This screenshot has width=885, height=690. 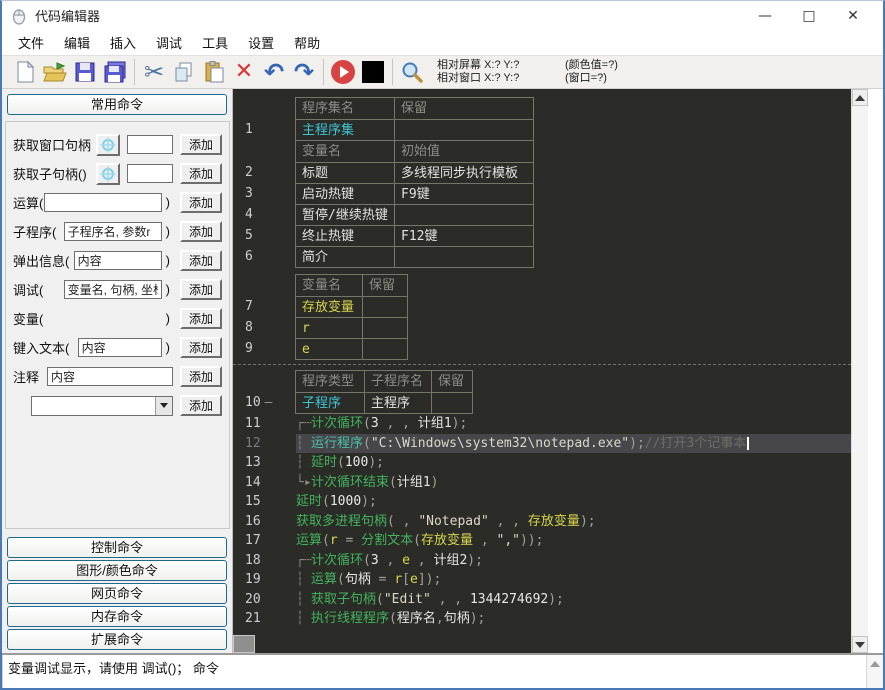 What do you see at coordinates (412, 72) in the screenshot?
I see `search-icon` at bounding box center [412, 72].